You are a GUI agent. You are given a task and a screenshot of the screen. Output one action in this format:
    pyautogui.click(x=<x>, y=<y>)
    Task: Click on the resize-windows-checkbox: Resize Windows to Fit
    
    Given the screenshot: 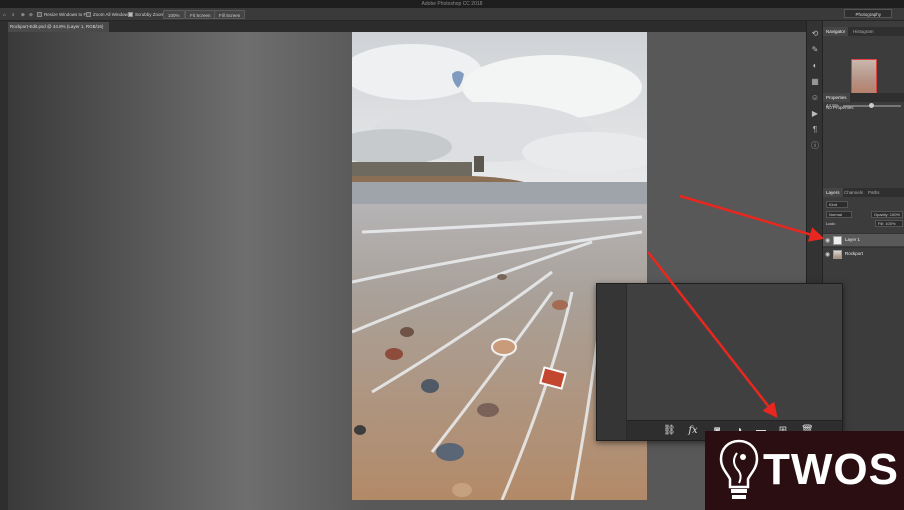 What is the action you would take?
    pyautogui.click(x=63, y=14)
    